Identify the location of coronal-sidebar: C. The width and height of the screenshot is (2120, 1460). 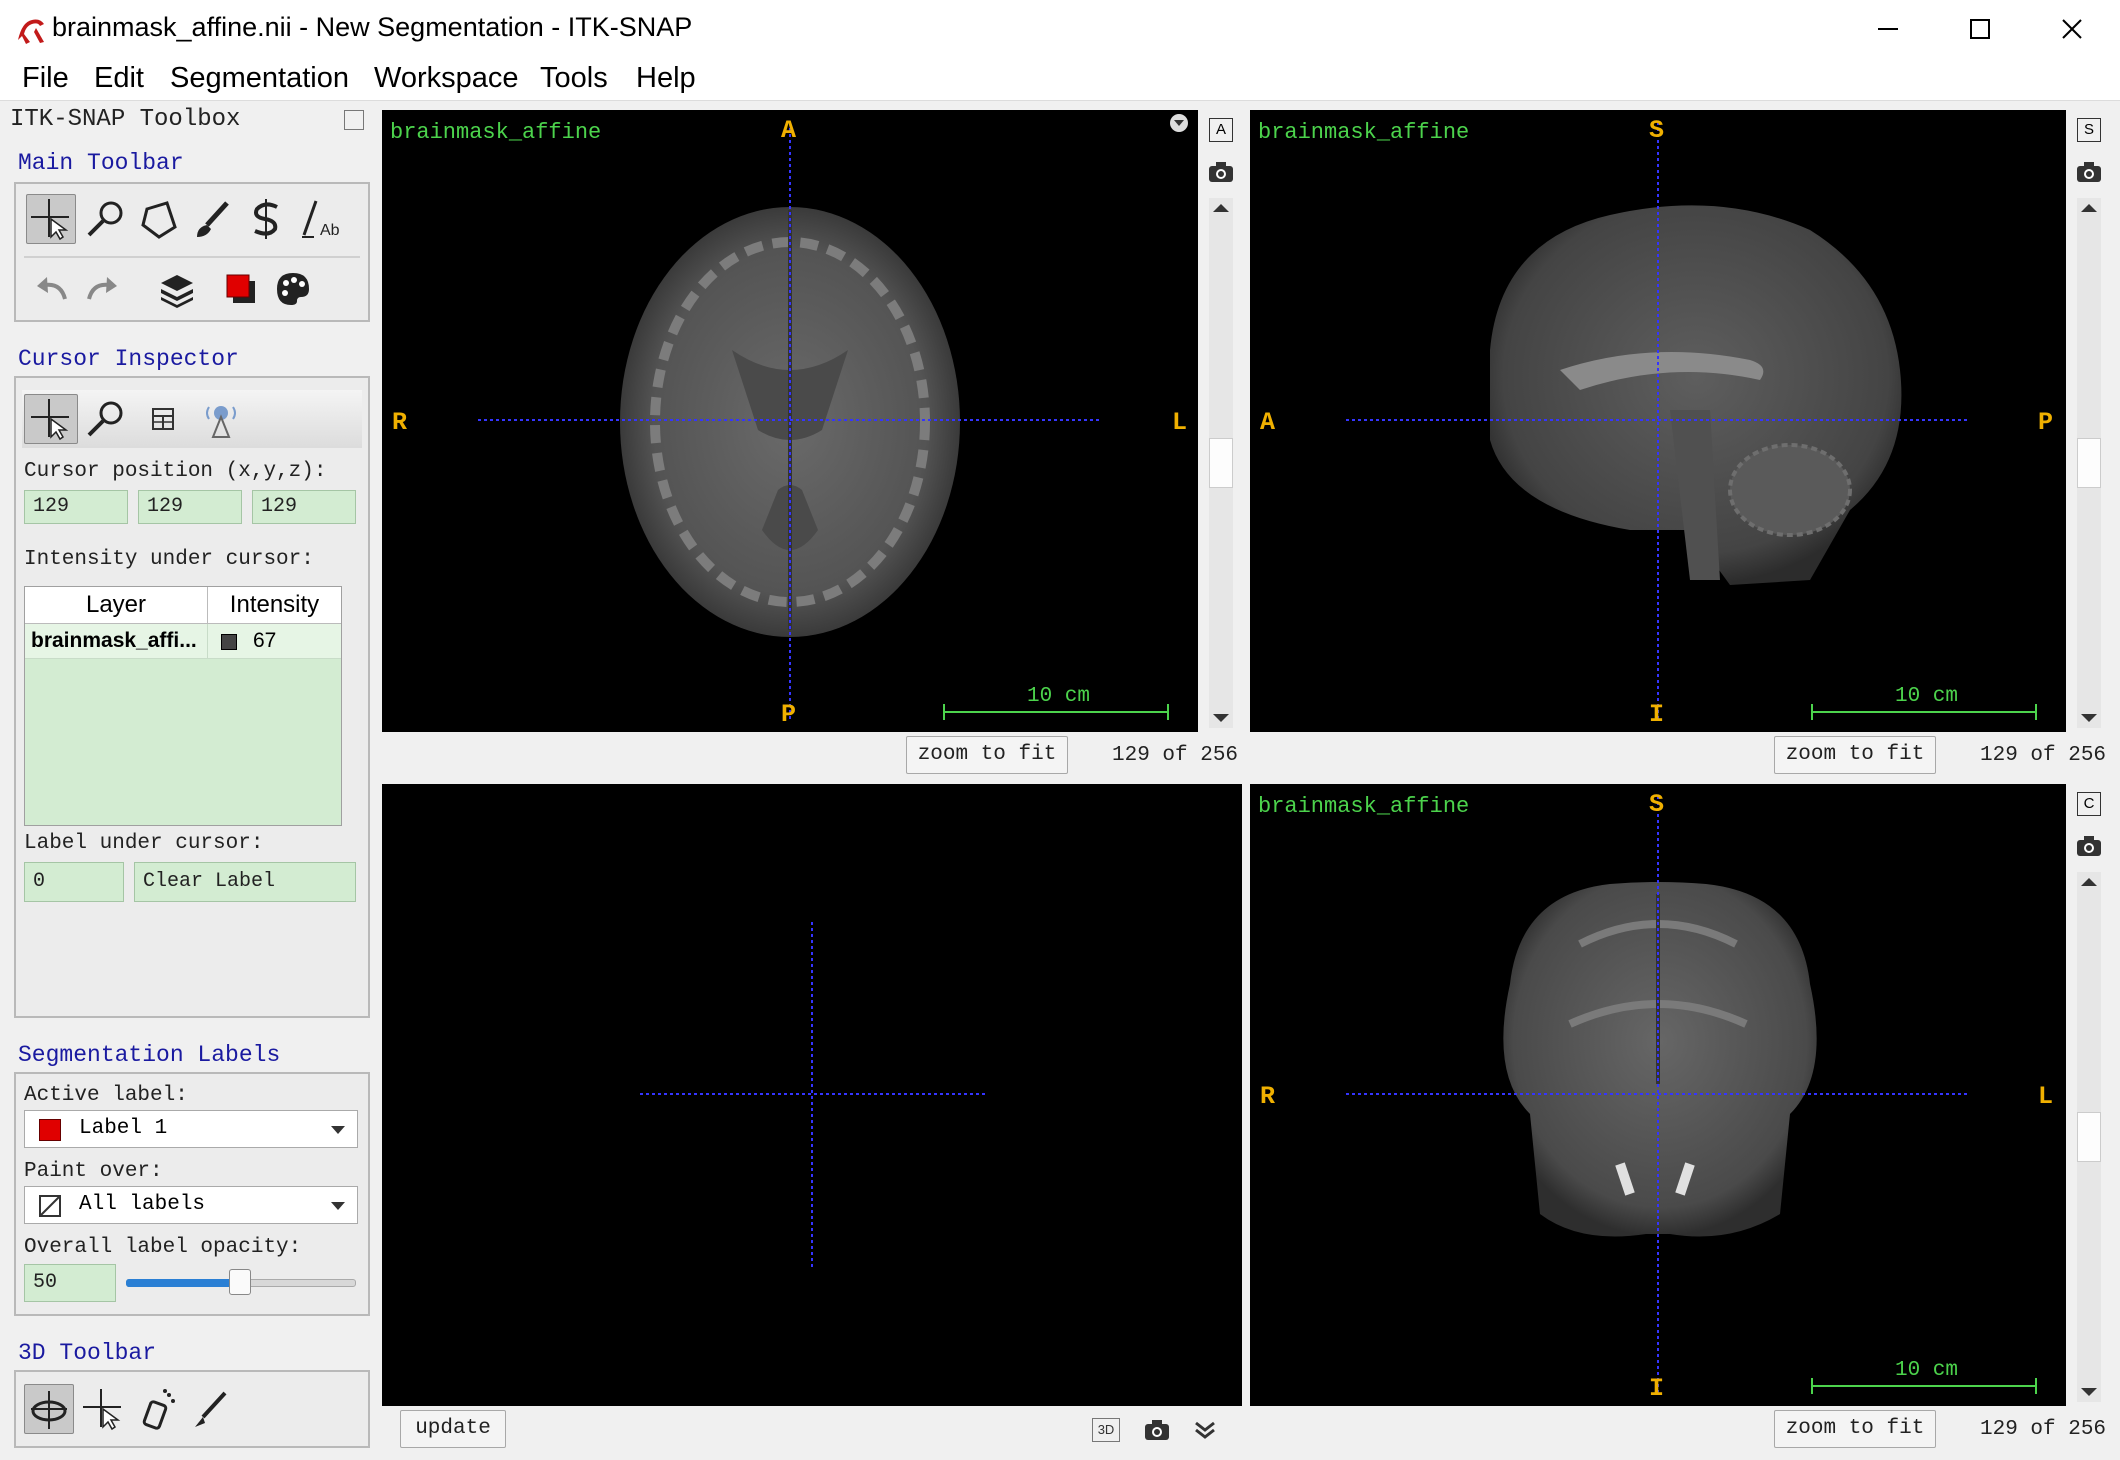
(2089, 1098).